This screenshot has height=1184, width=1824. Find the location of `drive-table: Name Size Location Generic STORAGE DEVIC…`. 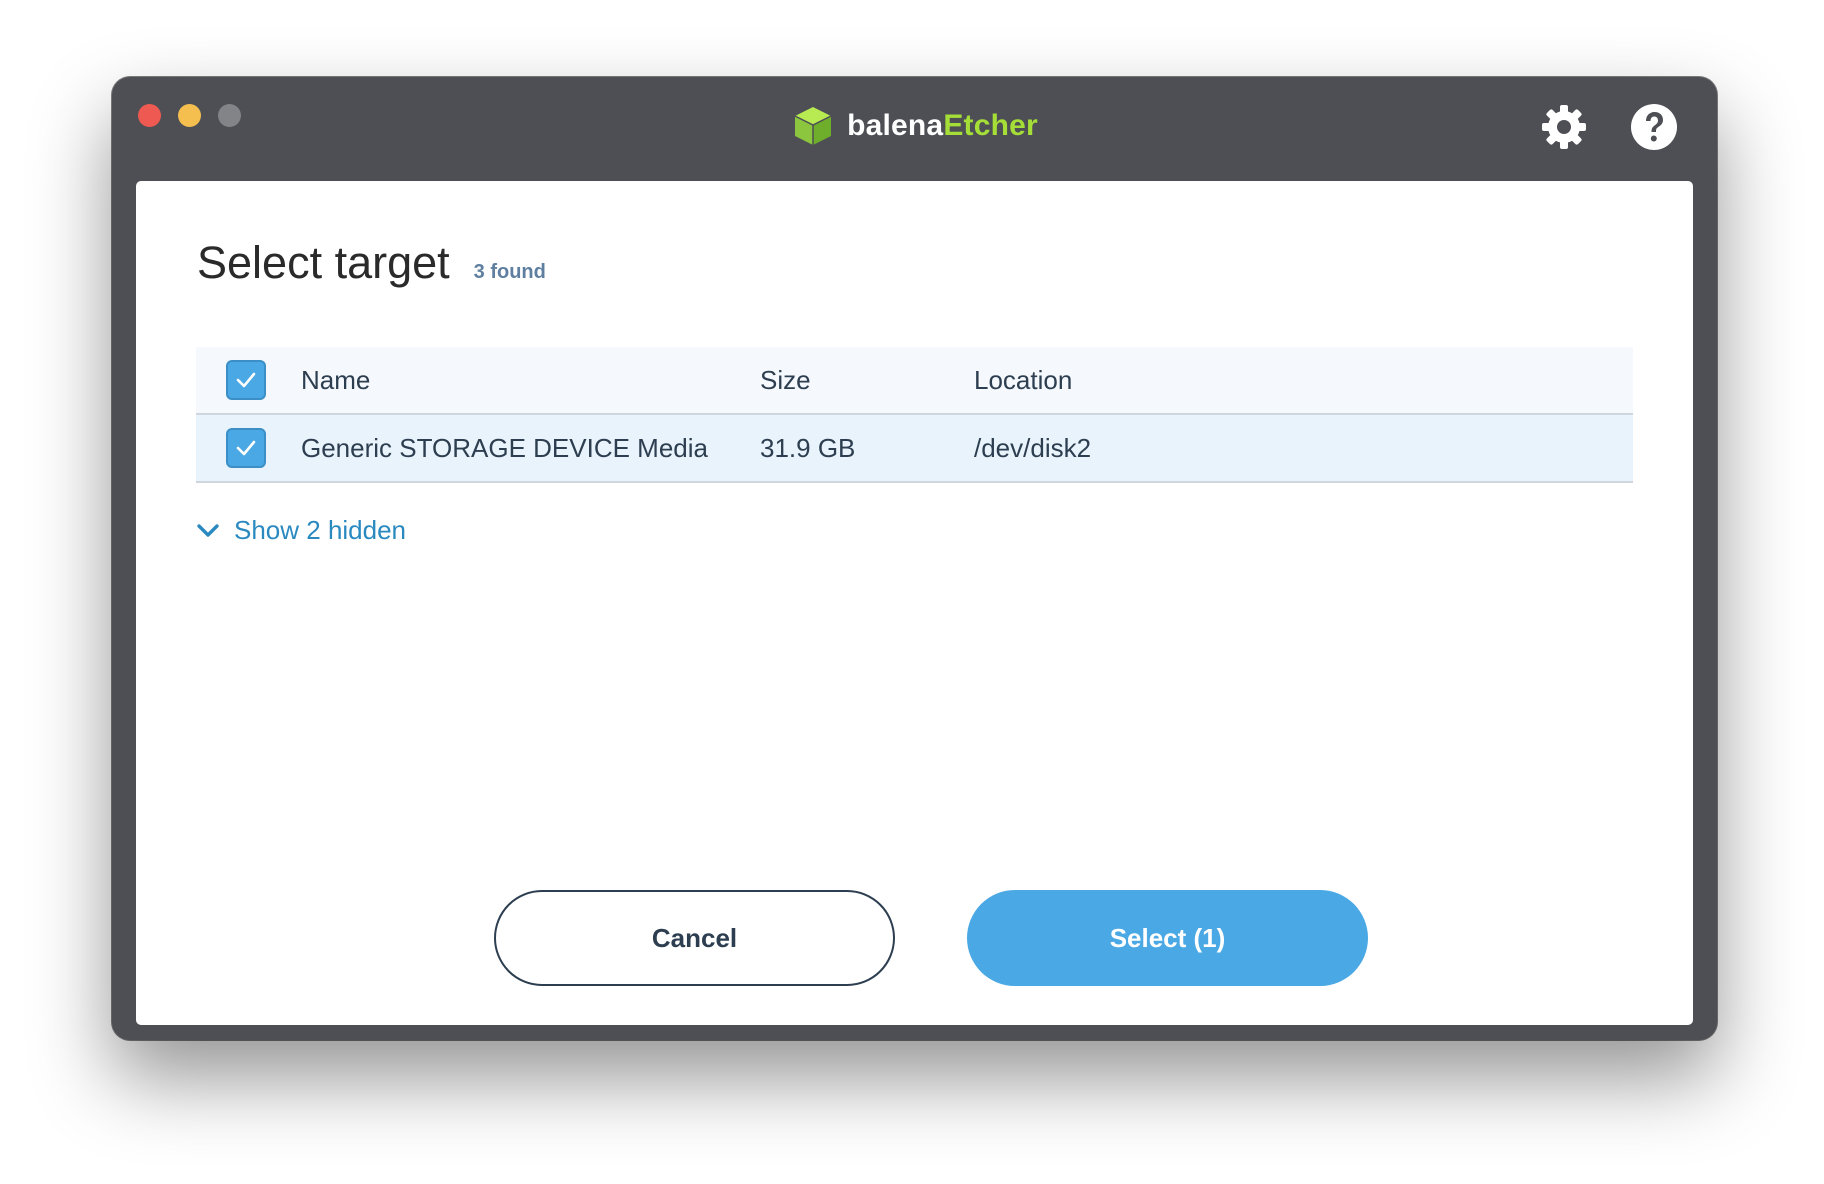

drive-table: Name Size Location Generic STORAGE DEVIC… is located at coordinates (914, 415).